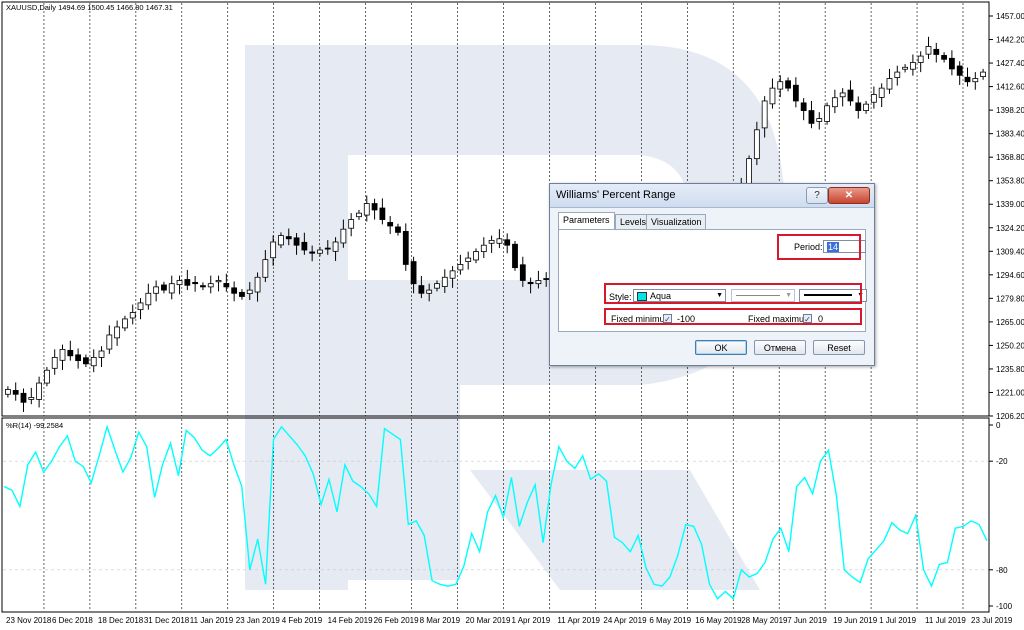  I want to click on color-dropdown: Aqua ▼, so click(679, 295).